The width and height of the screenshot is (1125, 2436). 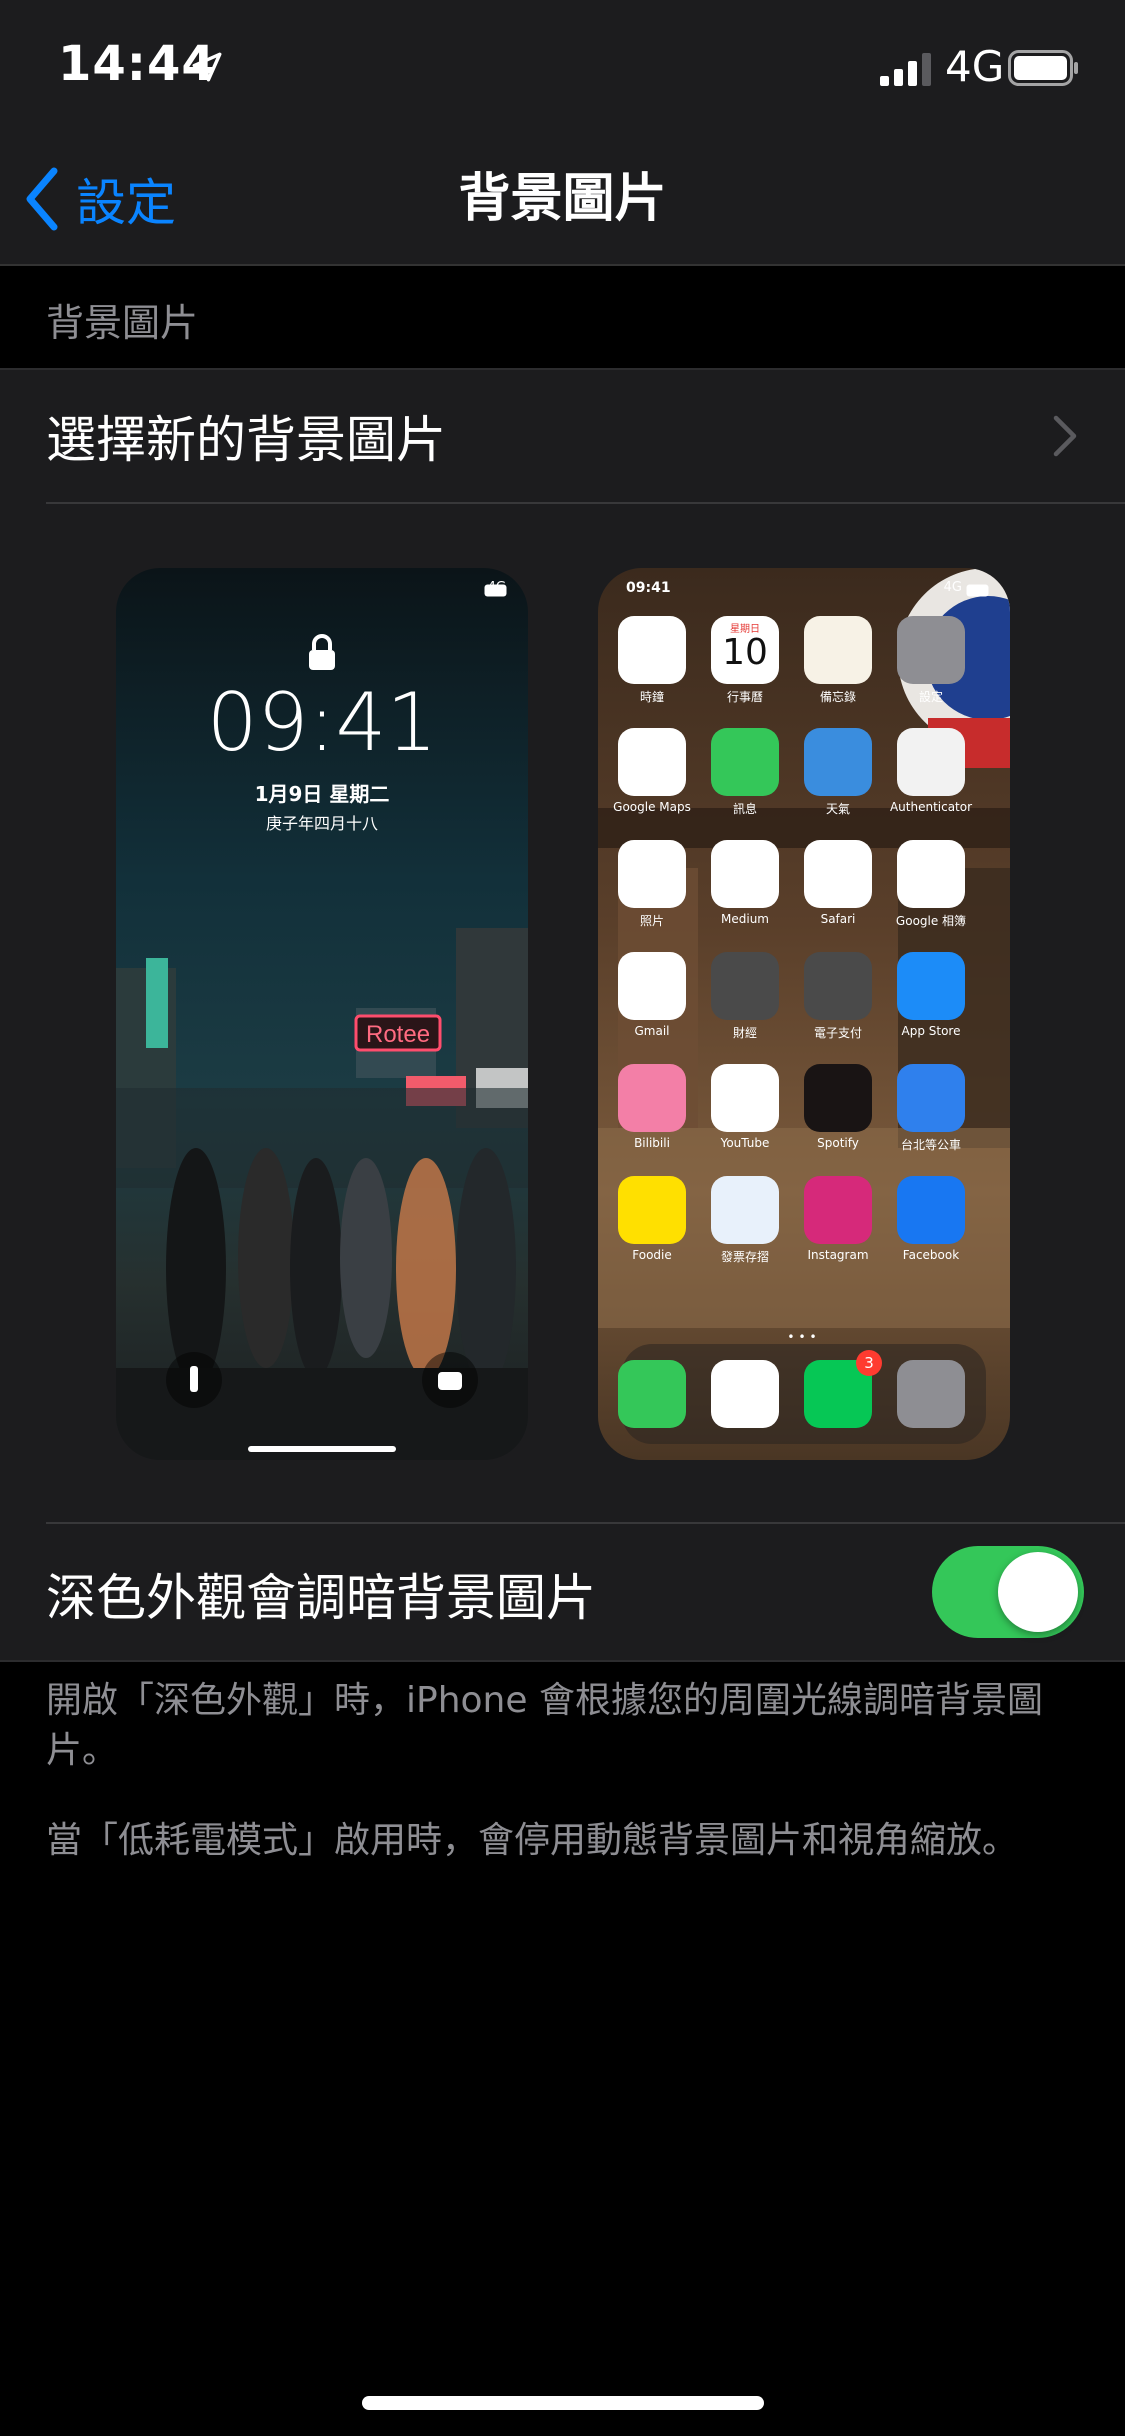 I want to click on app-label: Spotify, so click(x=838, y=1143).